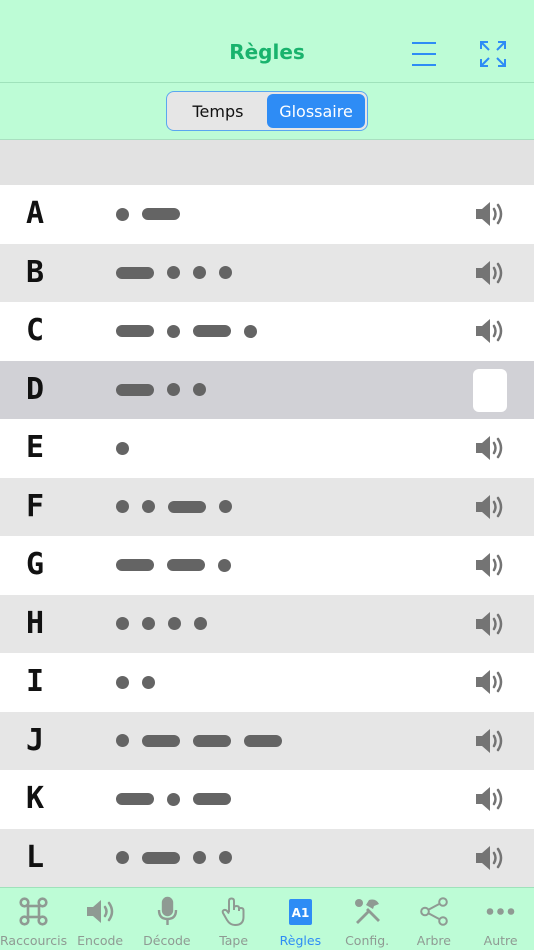 This screenshot has width=534, height=950. I want to click on svg-text: A1, so click(301, 913).